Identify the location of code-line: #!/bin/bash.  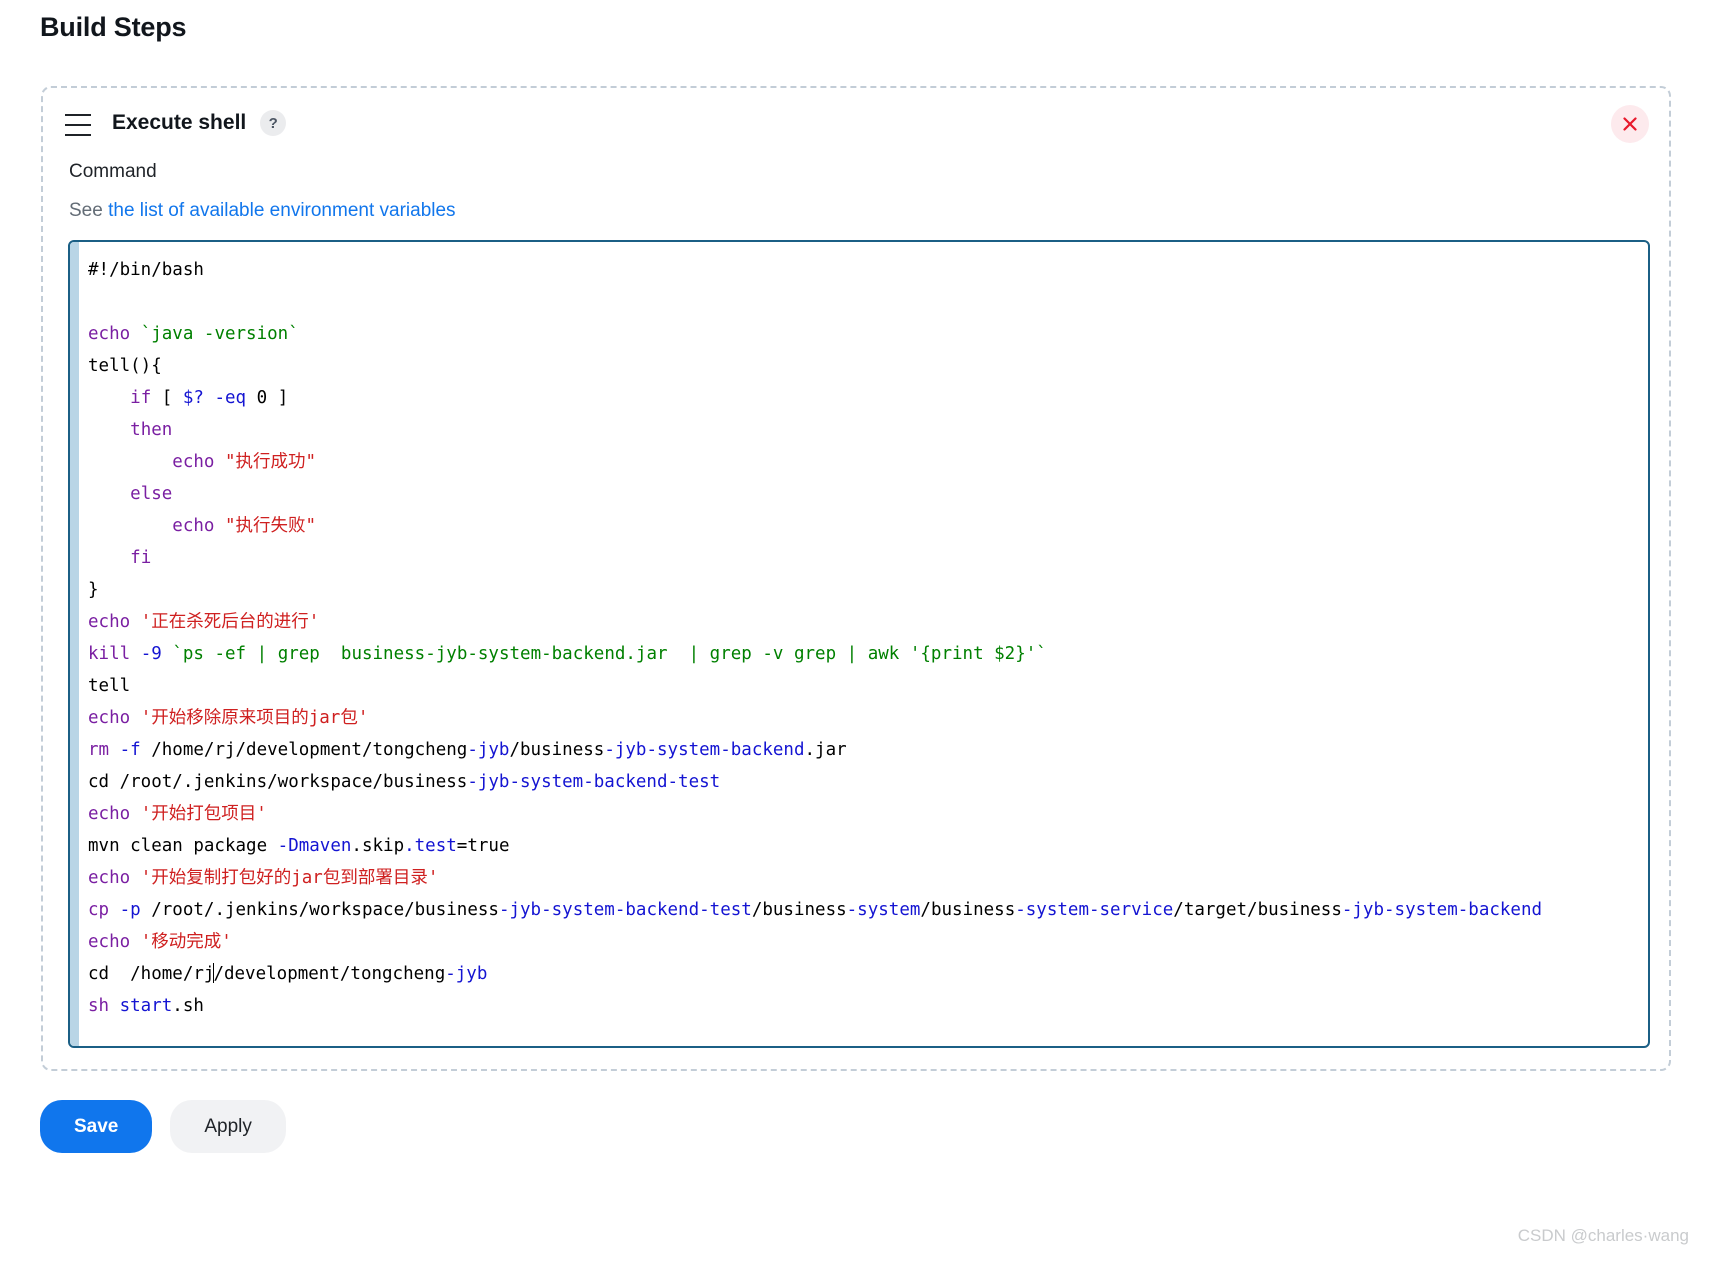
(868, 270).